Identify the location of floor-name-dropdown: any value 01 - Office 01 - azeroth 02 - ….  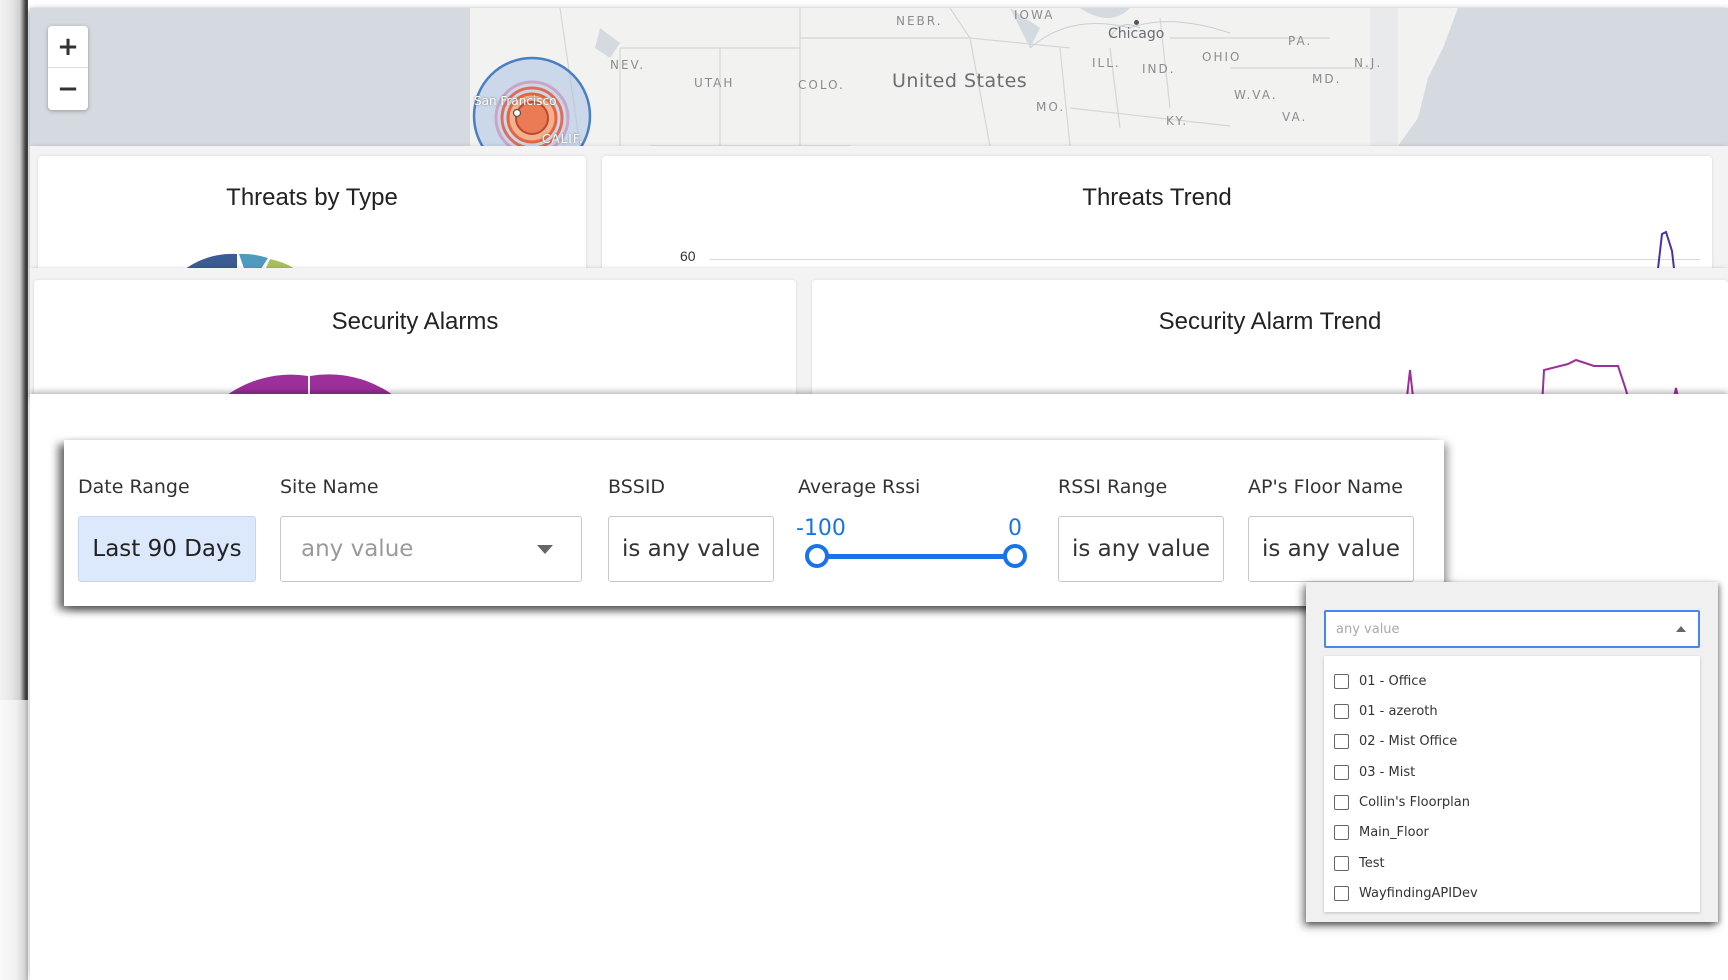
(1512, 752).